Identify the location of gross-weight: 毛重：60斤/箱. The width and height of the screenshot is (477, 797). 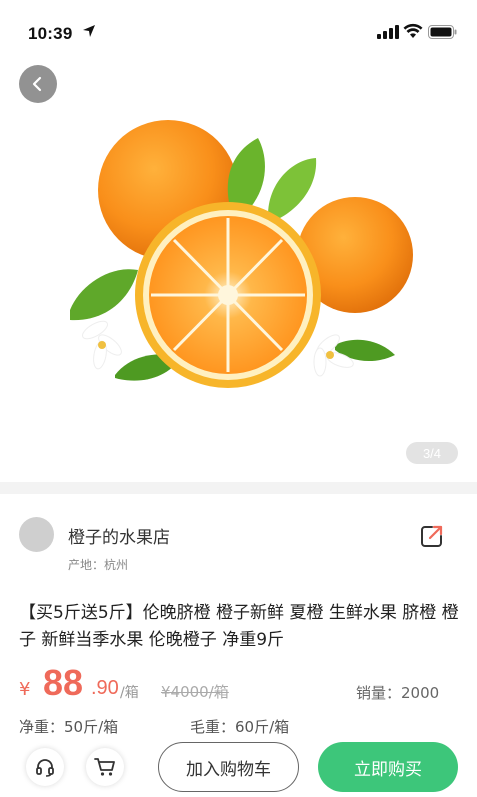
(240, 727).